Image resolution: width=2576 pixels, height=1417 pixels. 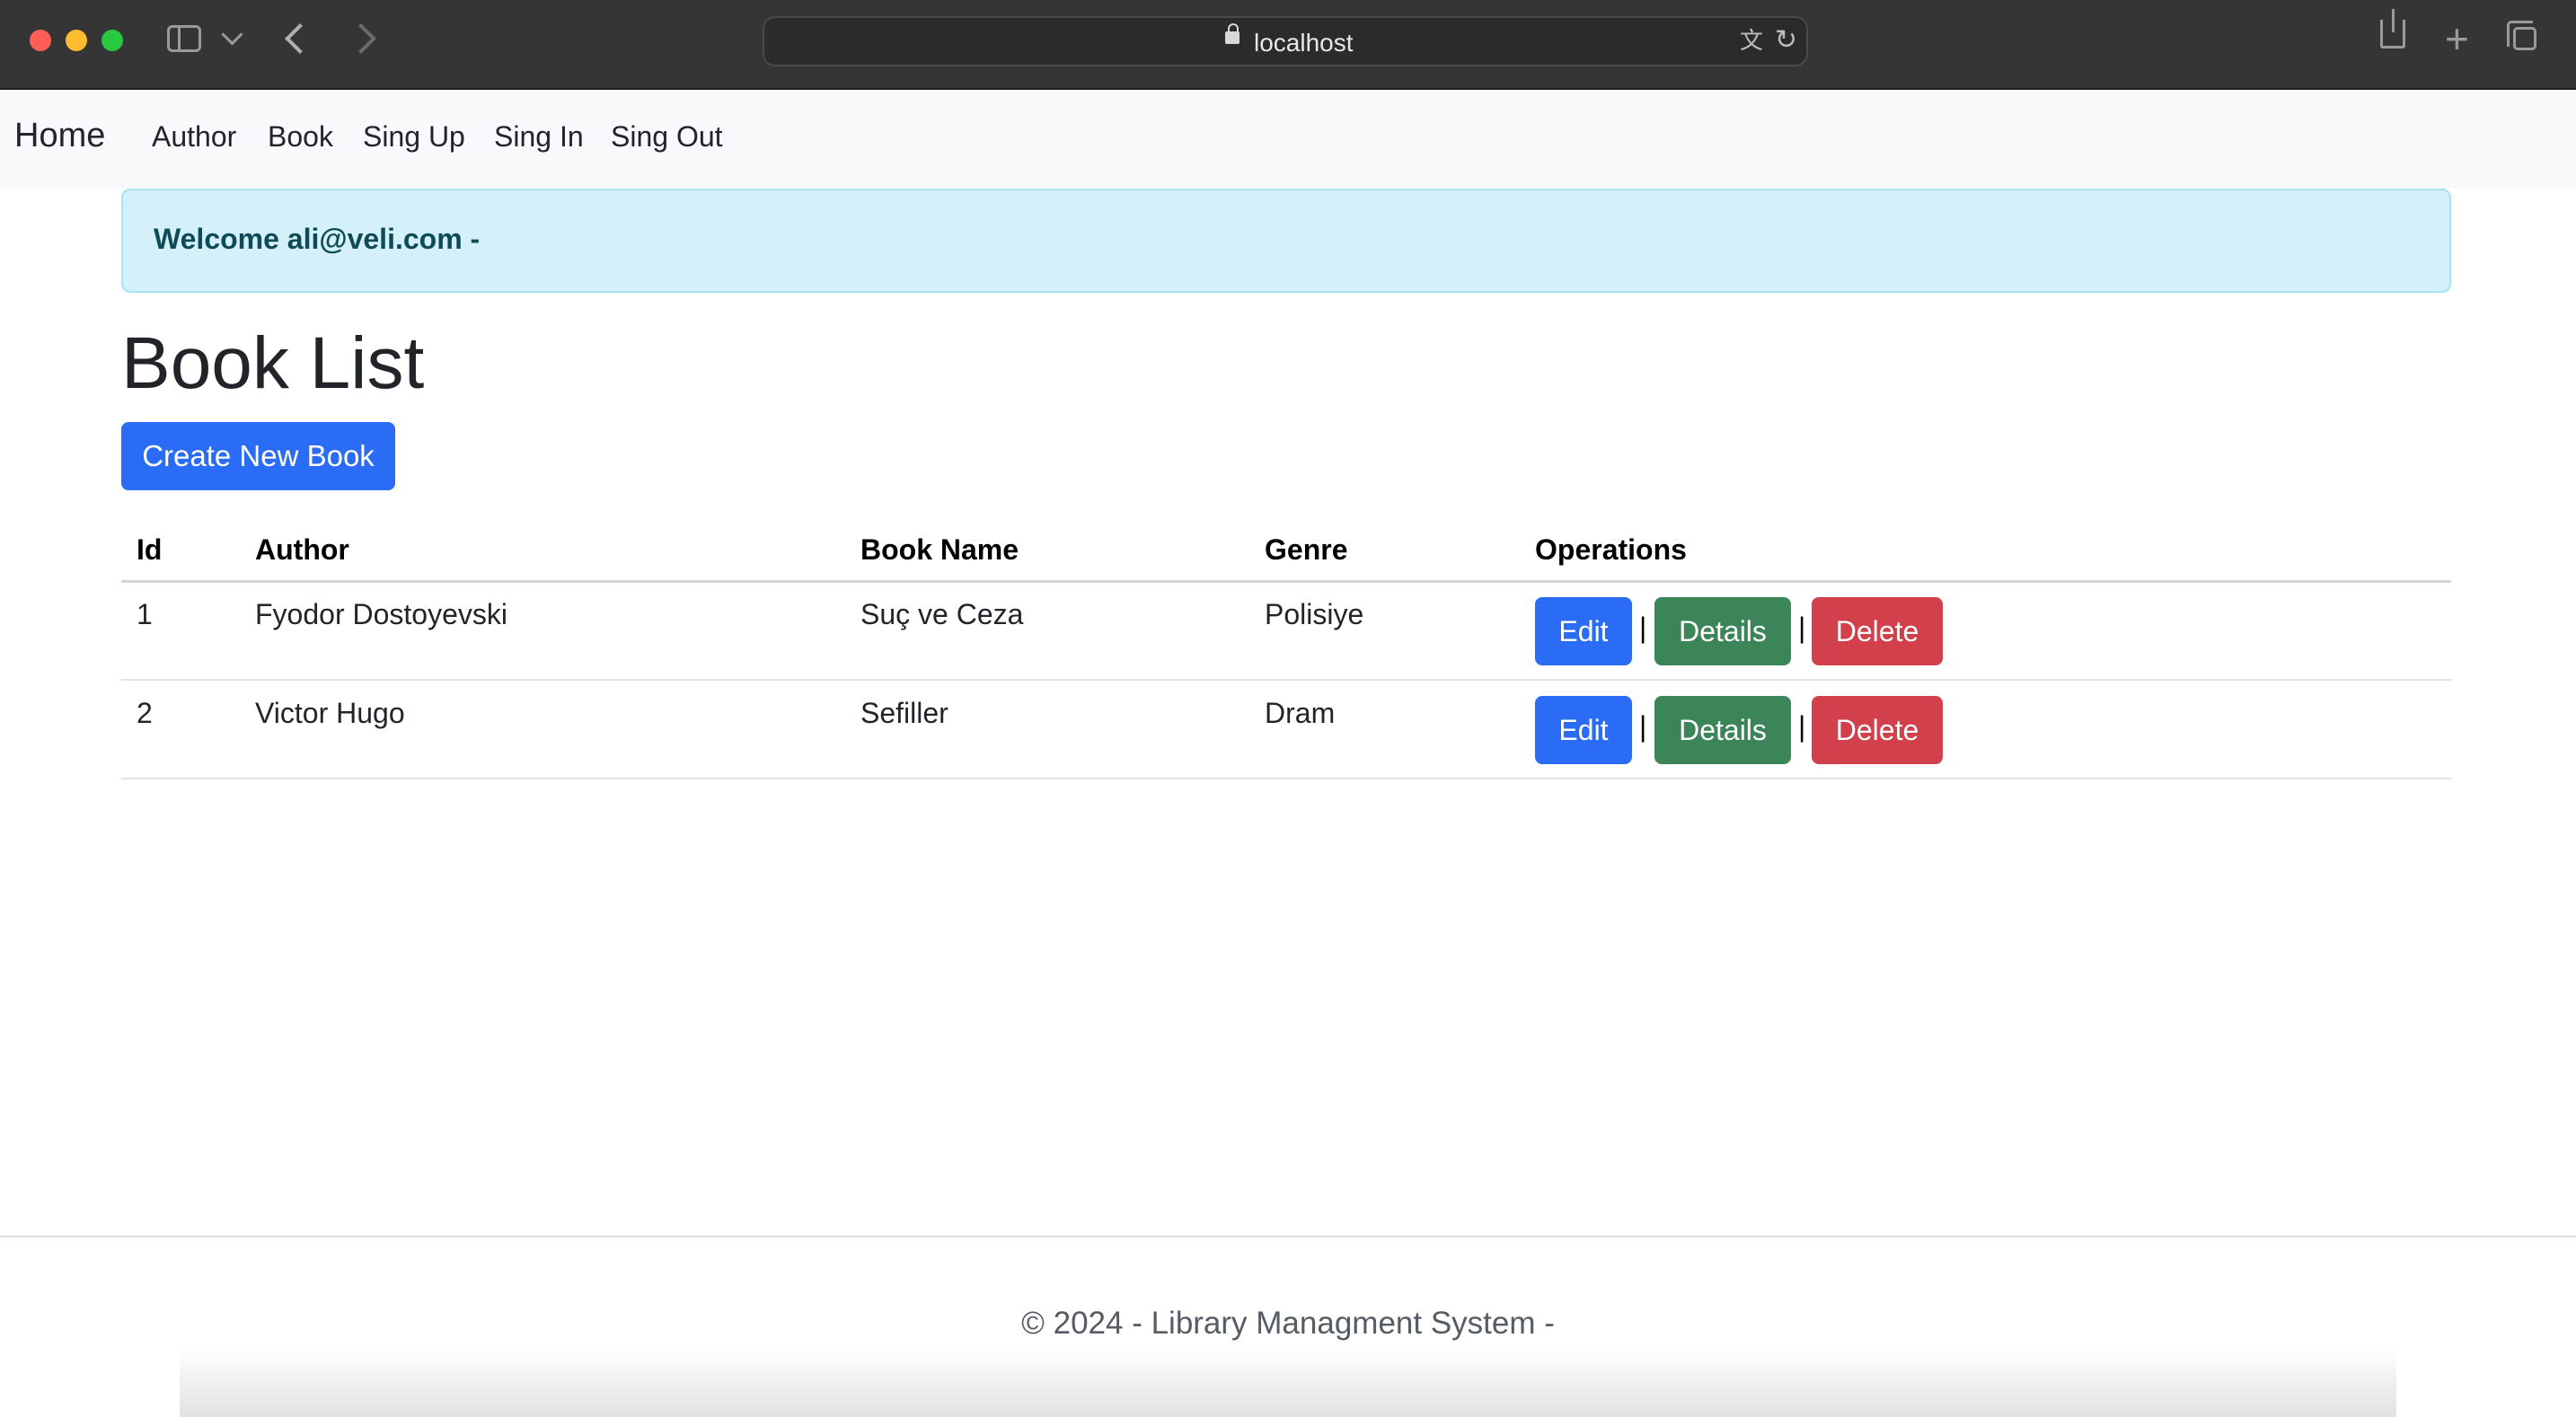 What do you see at coordinates (361, 38) in the screenshot?
I see `forward-icon` at bounding box center [361, 38].